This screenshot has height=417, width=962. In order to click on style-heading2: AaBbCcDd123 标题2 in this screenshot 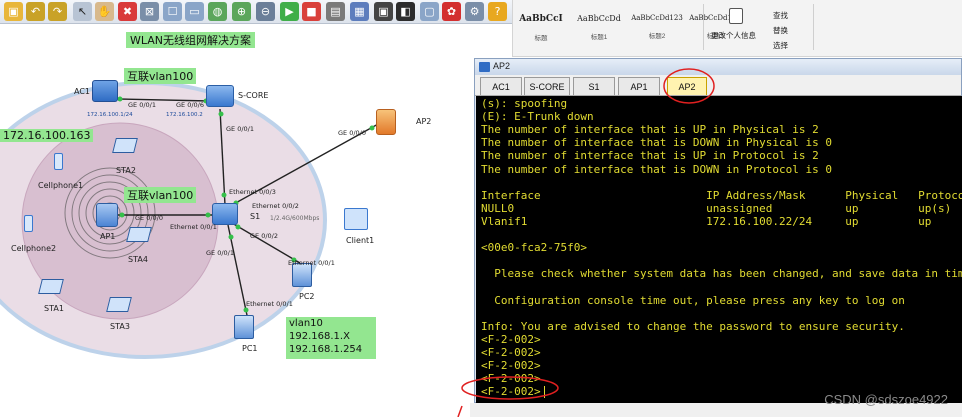, I will do `click(657, 27)`.